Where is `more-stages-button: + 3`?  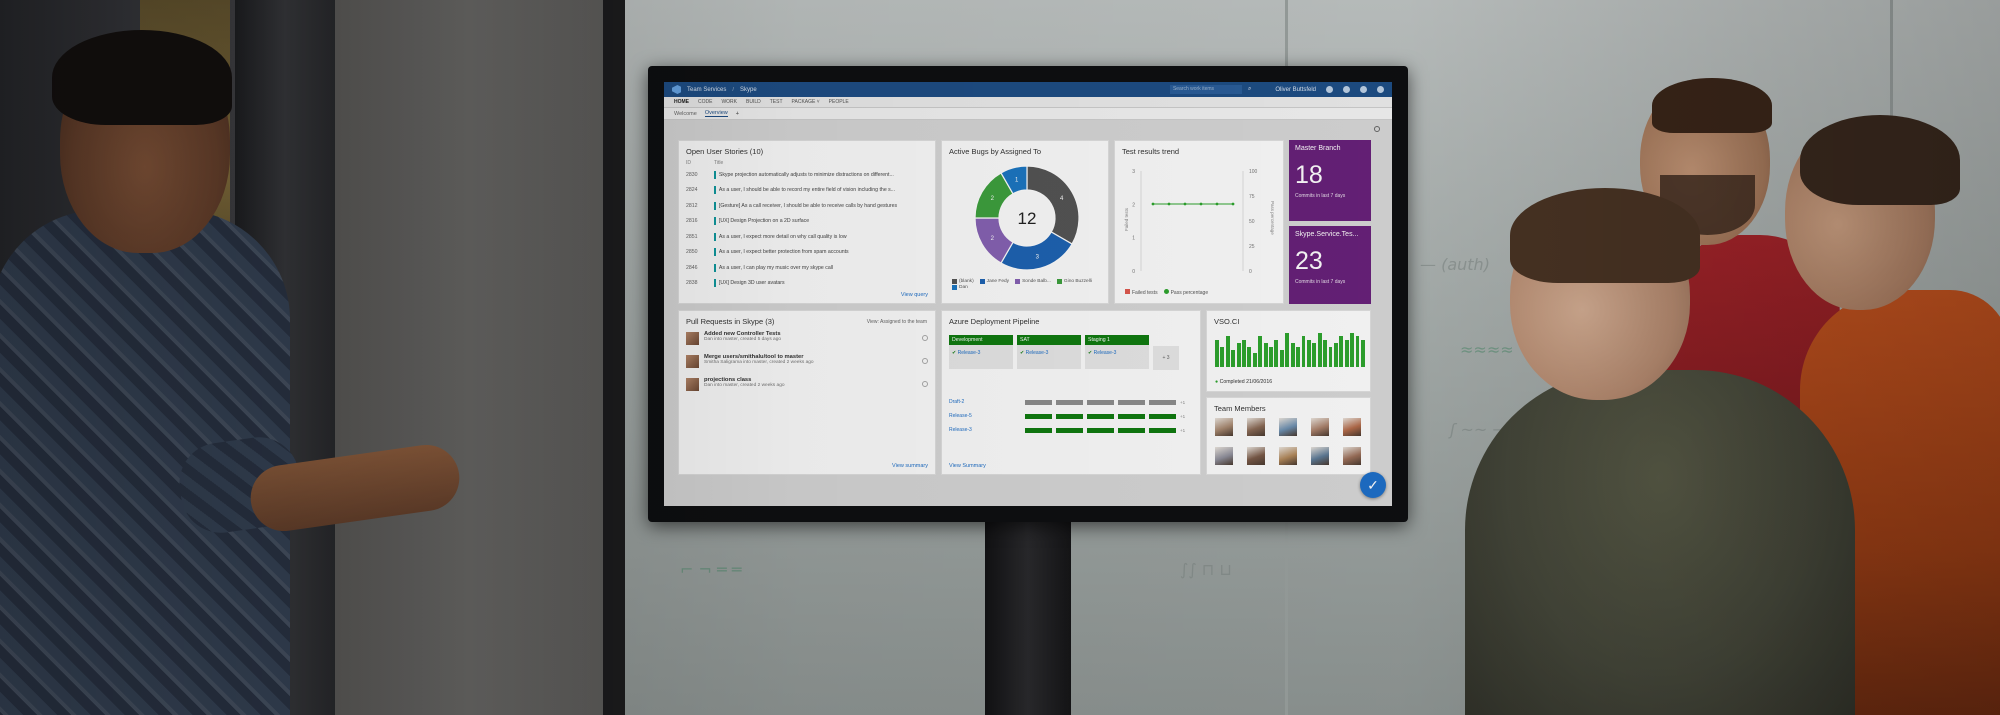 more-stages-button: + 3 is located at coordinates (1166, 358).